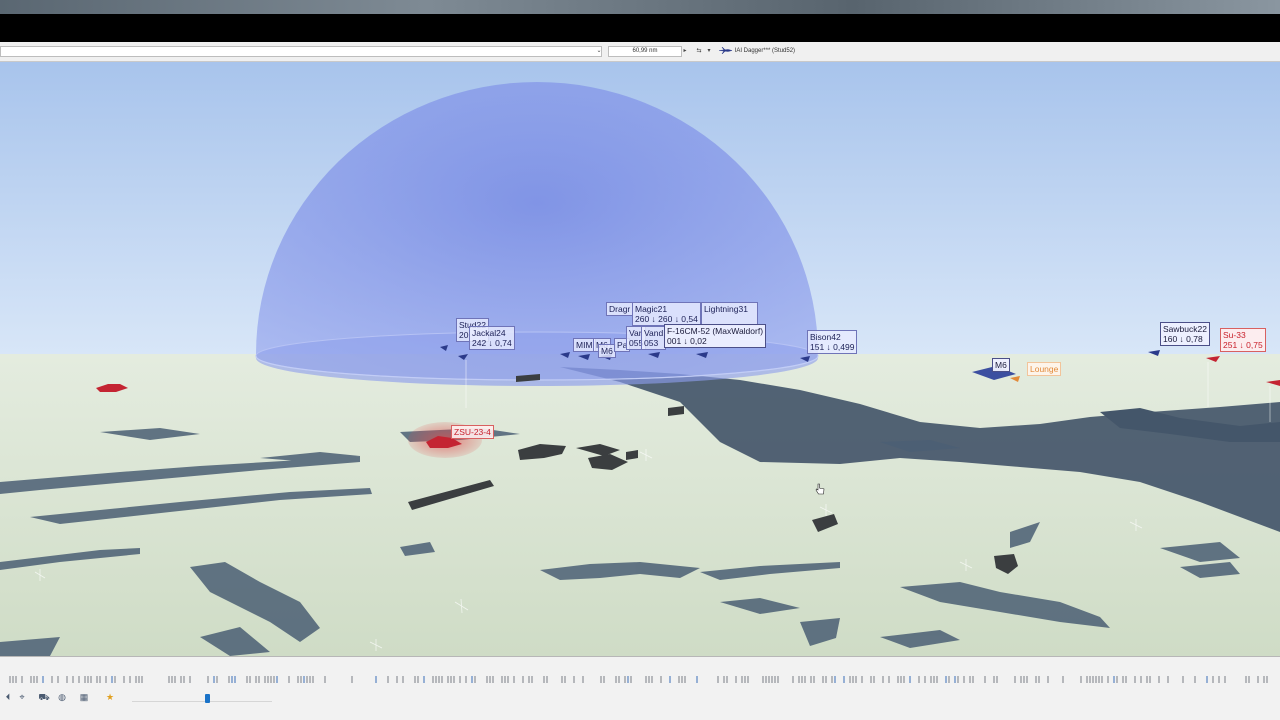  What do you see at coordinates (599, 51) in the screenshot?
I see `chevron-down-icon: ⌄` at bounding box center [599, 51].